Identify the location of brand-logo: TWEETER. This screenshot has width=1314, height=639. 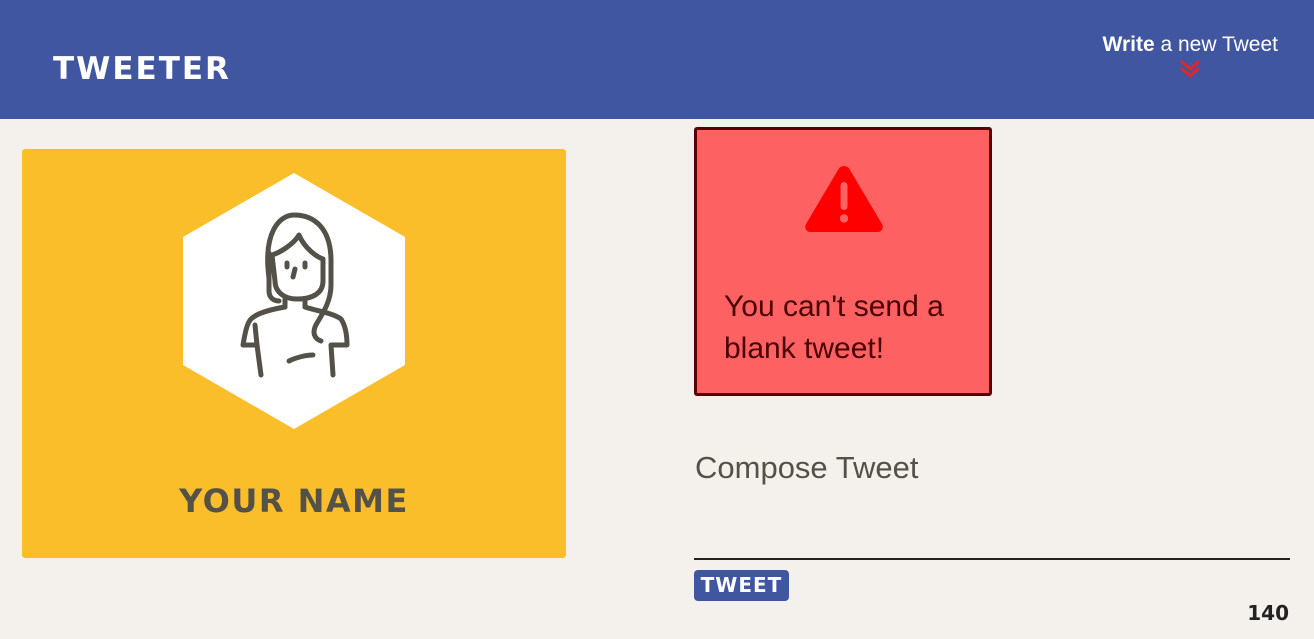
(142, 69).